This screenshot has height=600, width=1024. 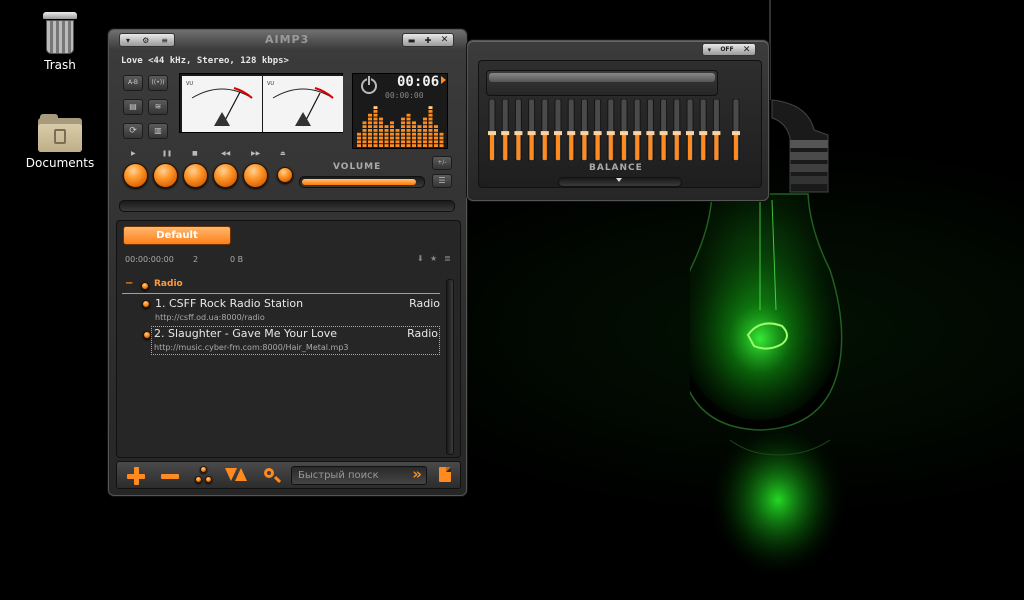 What do you see at coordinates (747, 50) in the screenshot?
I see `eq-close-icon: ✕` at bounding box center [747, 50].